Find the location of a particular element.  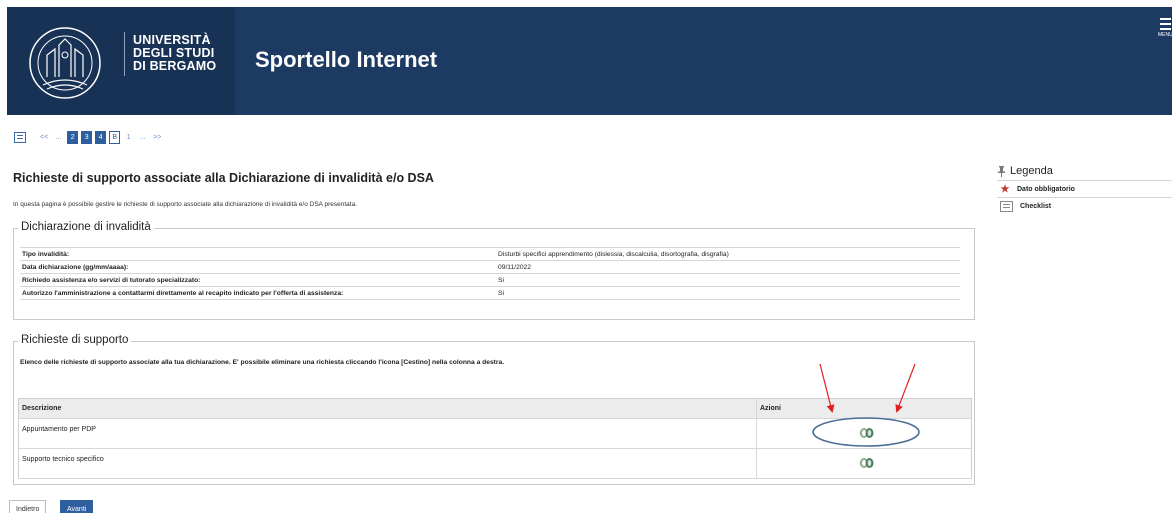

legend-item-checklist: Checklist is located at coordinates (1084, 205).